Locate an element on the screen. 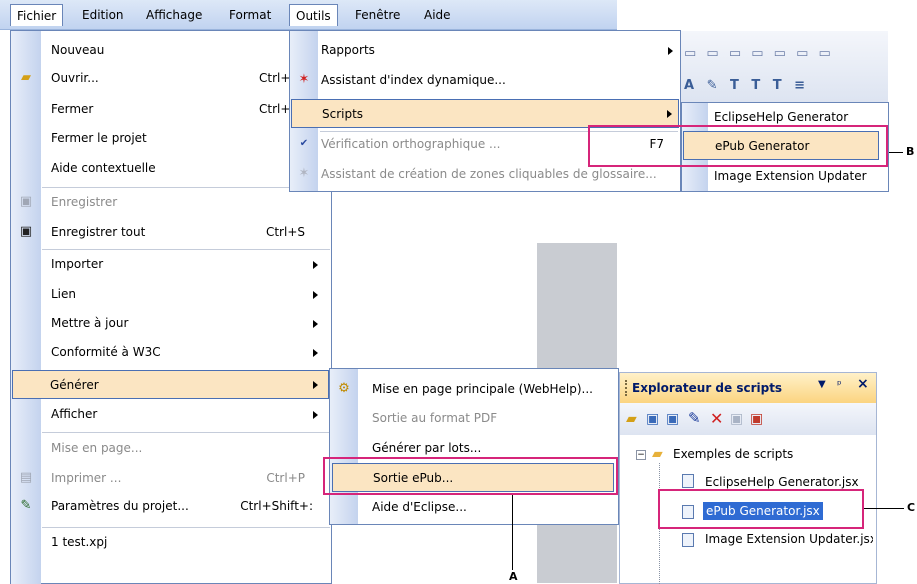 This screenshot has height=584, width=917. new-script-icon: ▰ is located at coordinates (631, 419).